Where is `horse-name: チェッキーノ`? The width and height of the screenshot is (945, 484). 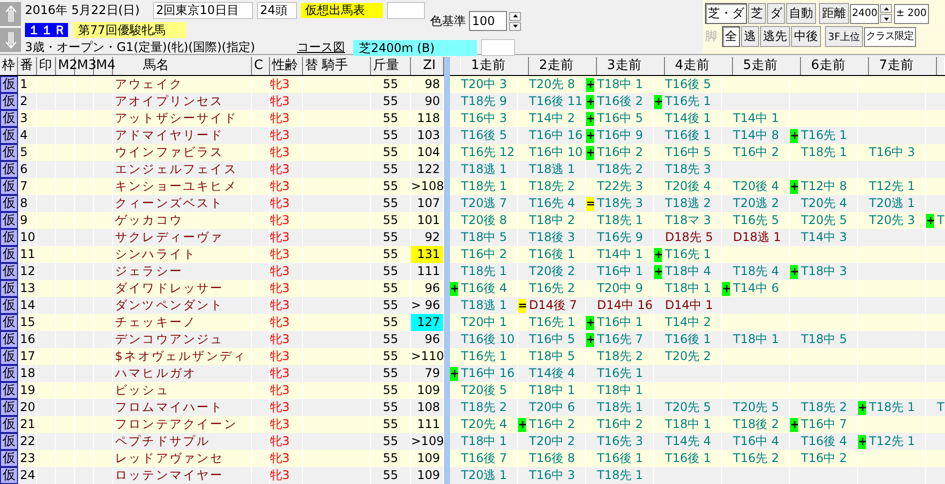 horse-name: チェッキーノ is located at coordinates (156, 322).